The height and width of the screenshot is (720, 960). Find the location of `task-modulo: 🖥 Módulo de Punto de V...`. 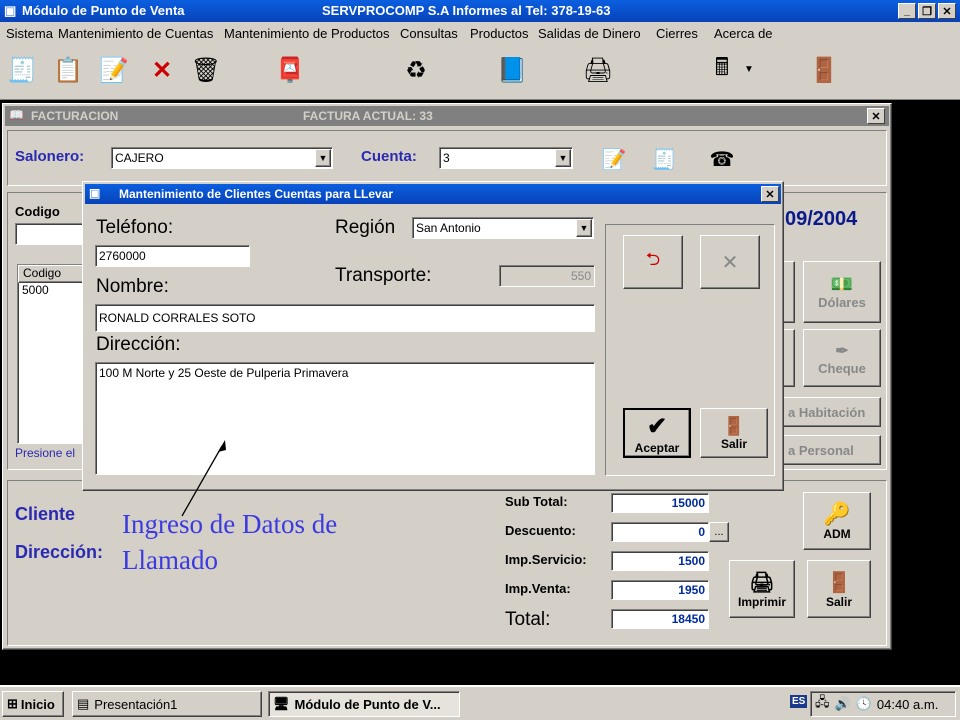

task-modulo: 🖥 Módulo de Punto de V... is located at coordinates (364, 704).